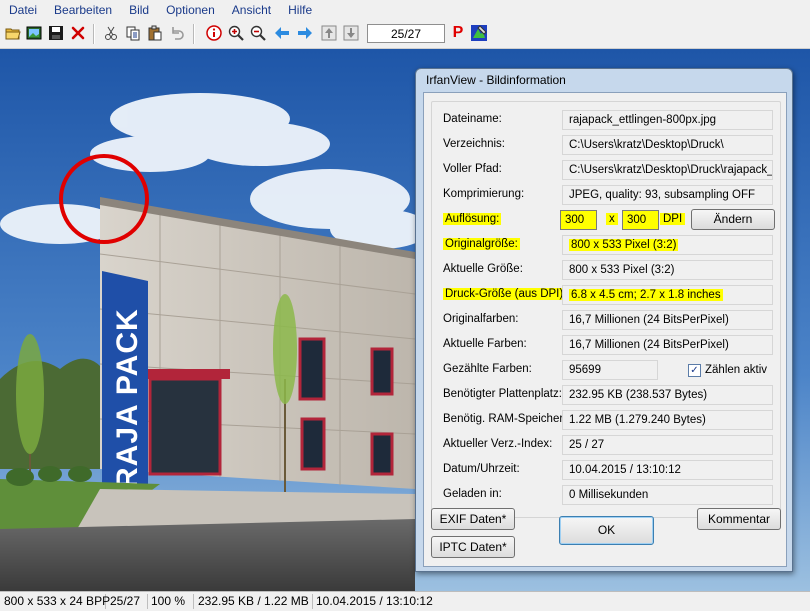 The image size is (810, 611). Describe the element at coordinates (472, 494) in the screenshot. I see `load-time-label: Geladen in:` at that location.